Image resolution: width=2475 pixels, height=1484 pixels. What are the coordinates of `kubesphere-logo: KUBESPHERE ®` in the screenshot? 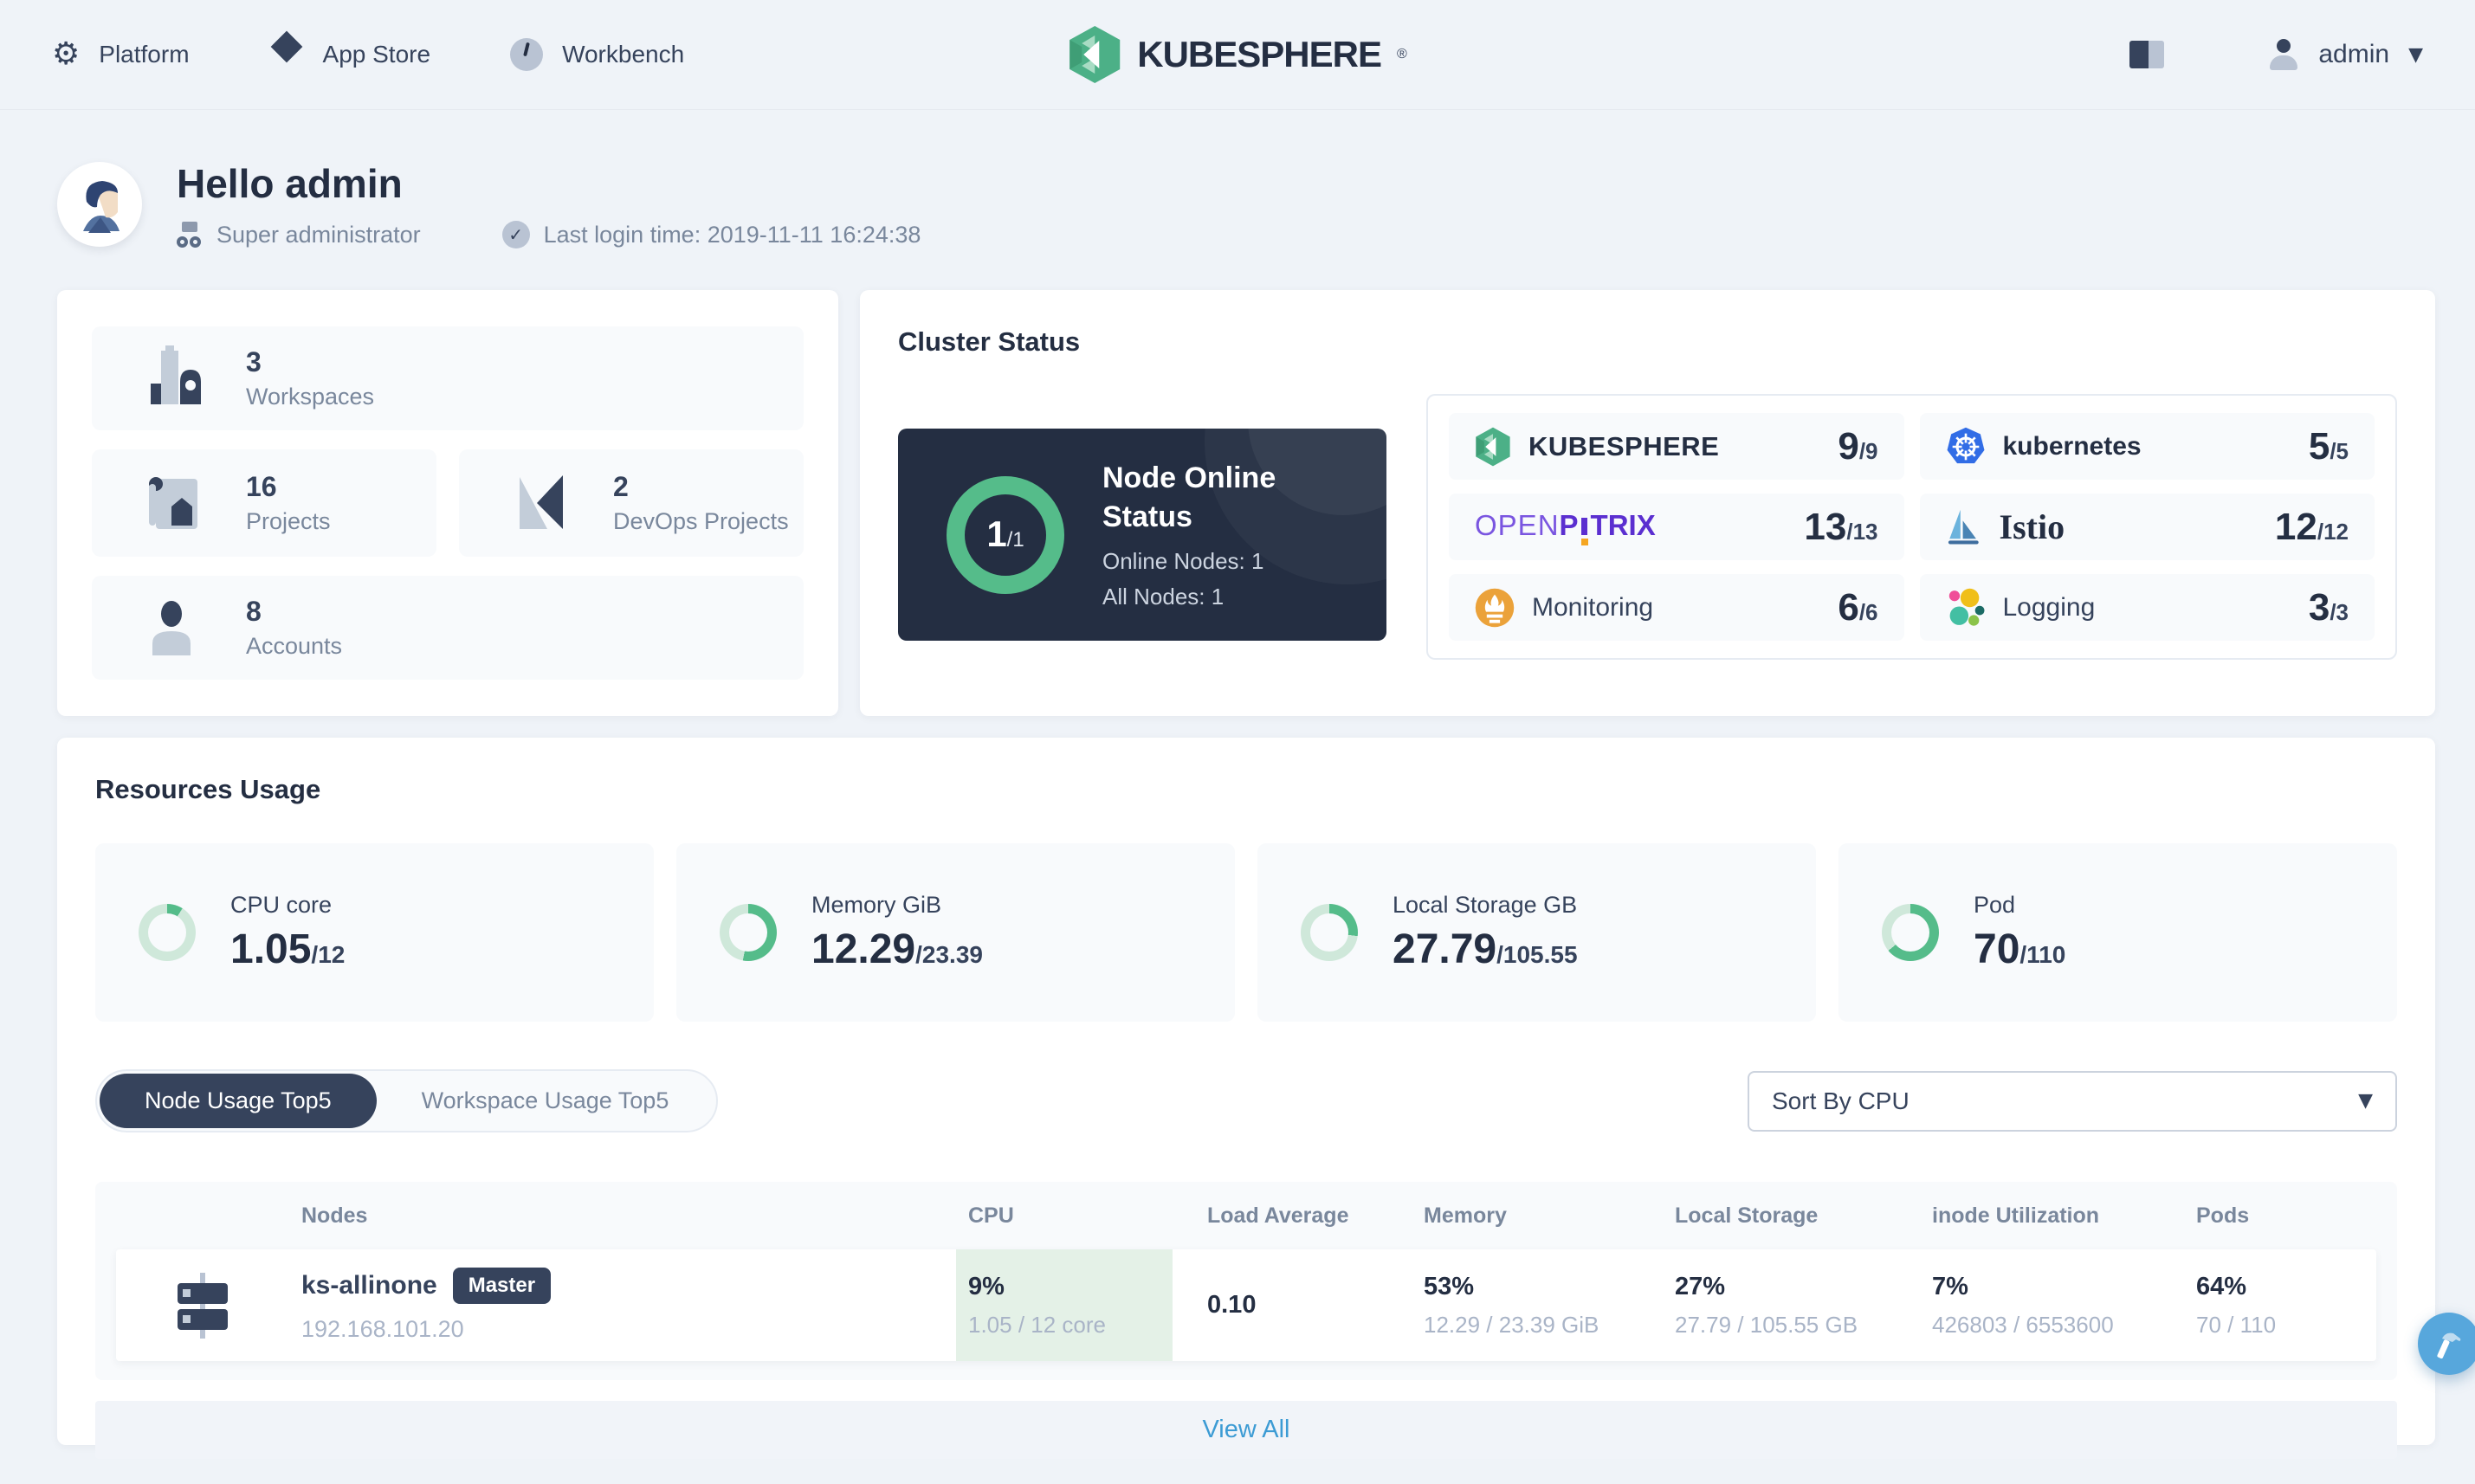 It's located at (1238, 54).